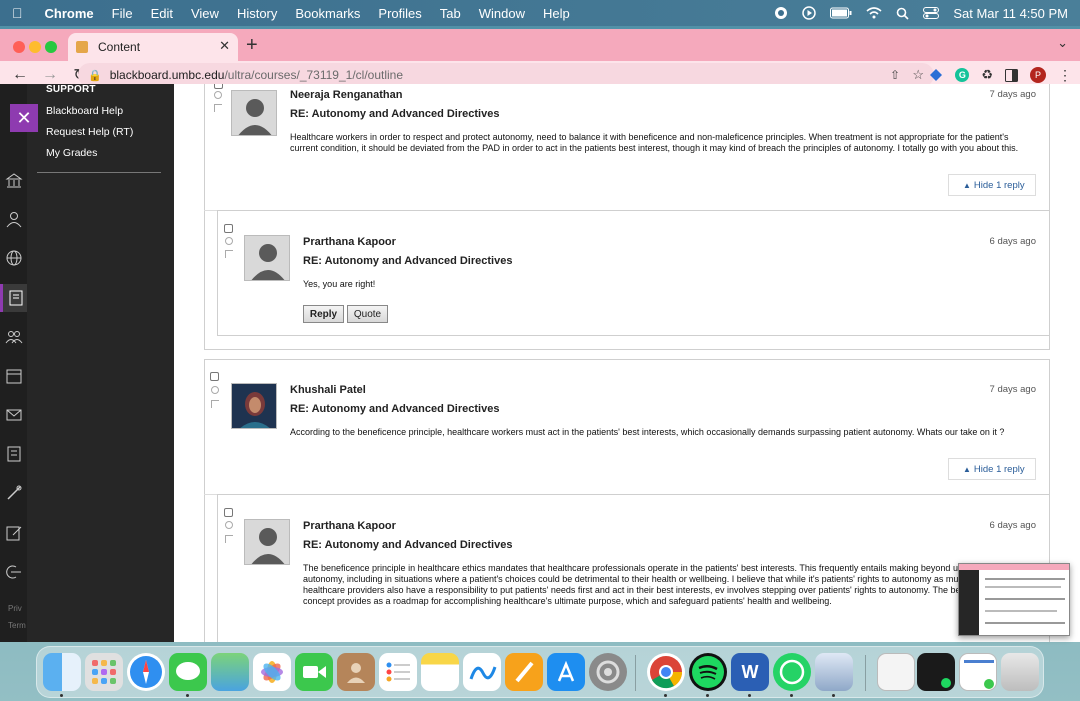 The height and width of the screenshot is (701, 1080). I want to click on chrome-menu-icon: ⋮, so click(1065, 75).